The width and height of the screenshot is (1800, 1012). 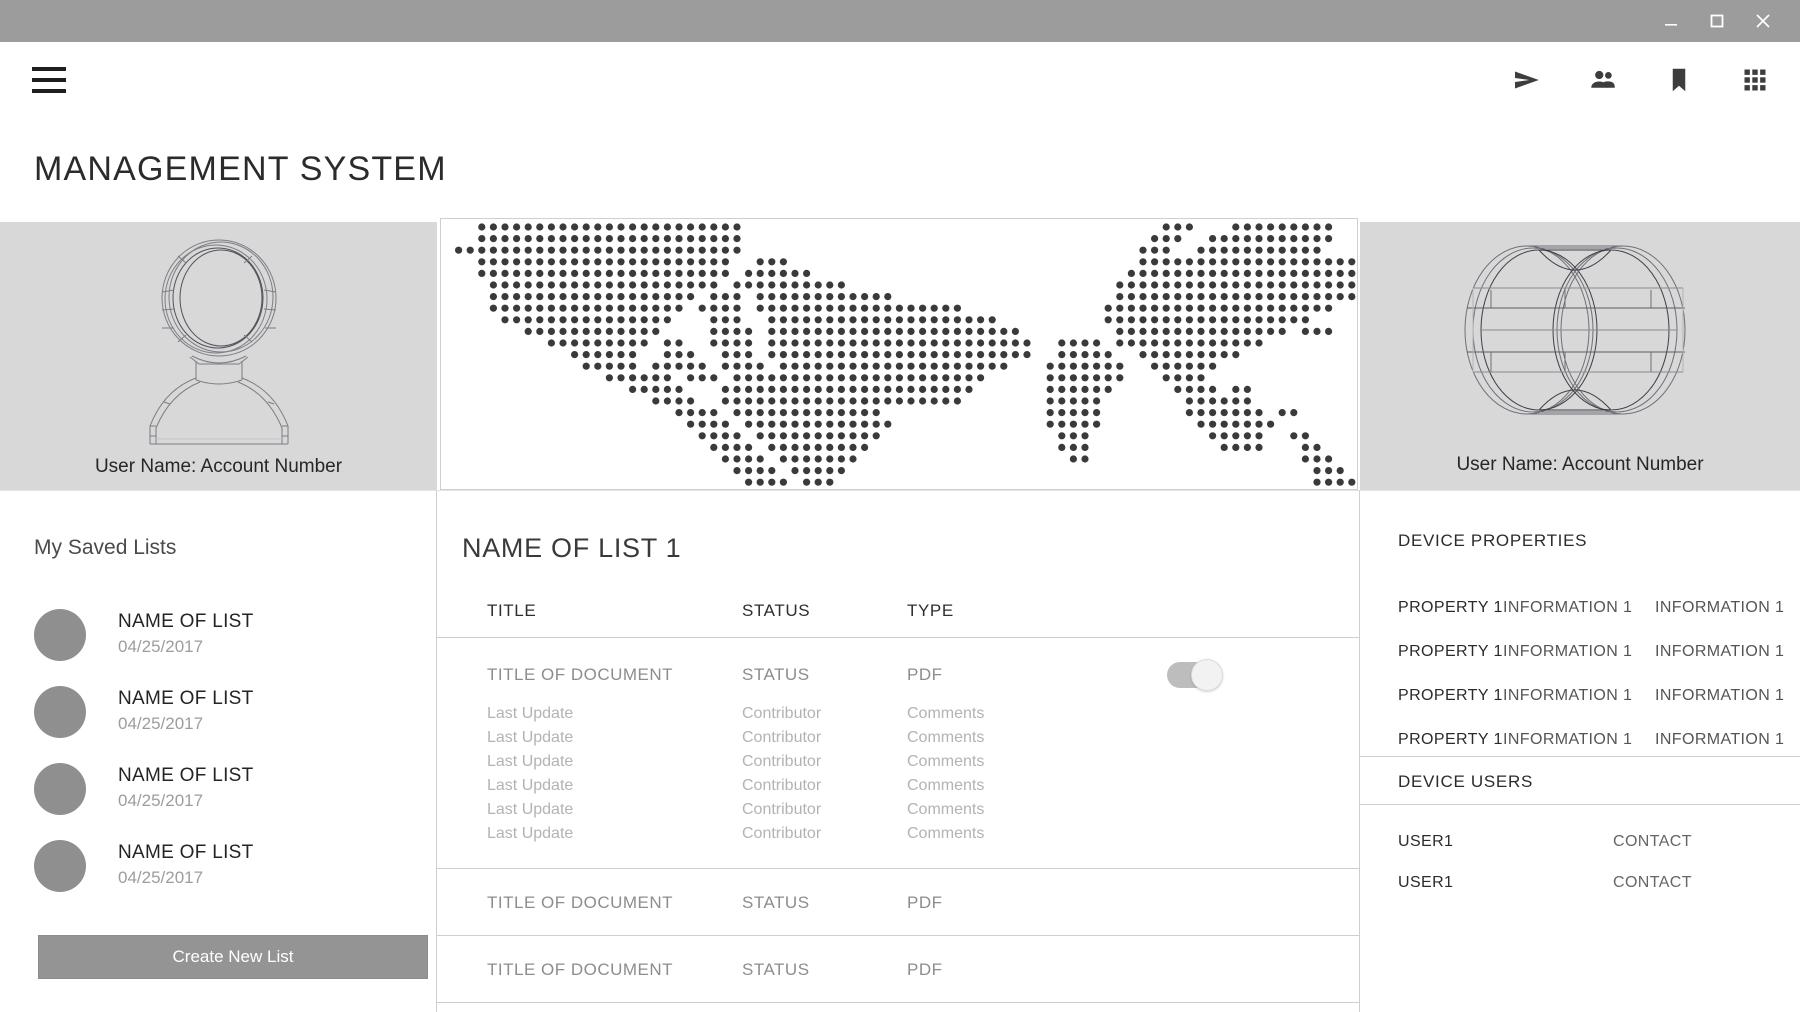 What do you see at coordinates (1465, 781) in the screenshot?
I see `device-users-heading: DEVICE USERS` at bounding box center [1465, 781].